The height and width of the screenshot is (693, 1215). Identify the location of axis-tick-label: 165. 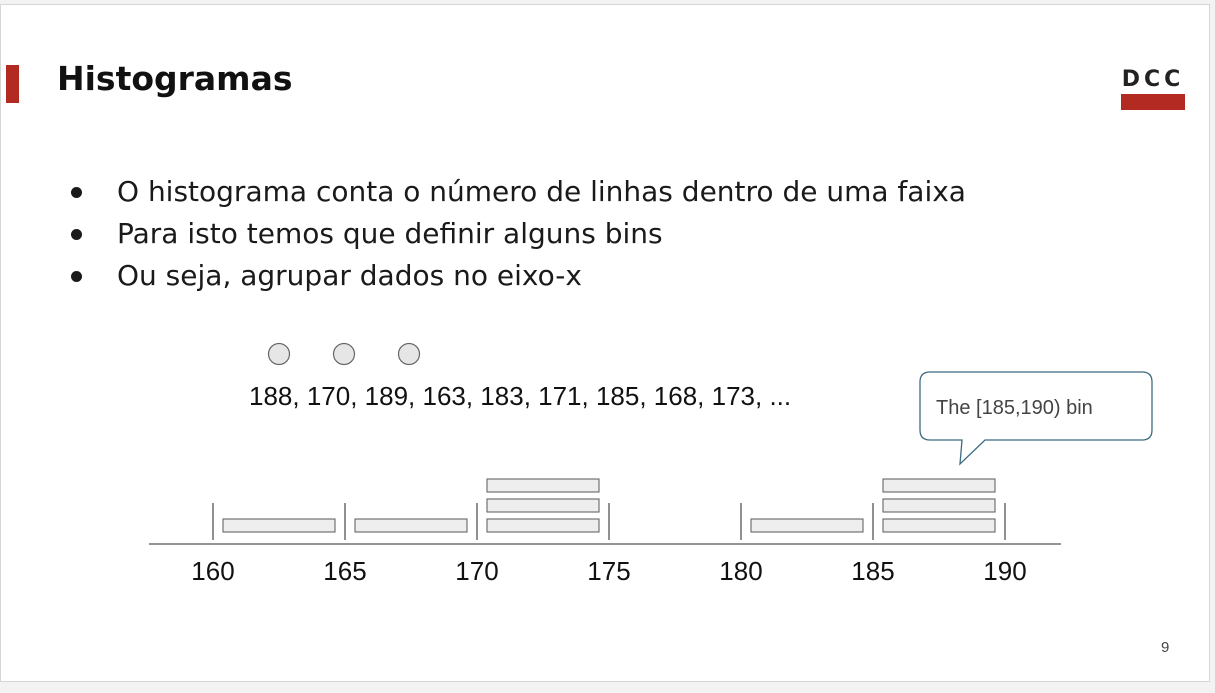
(344, 571).